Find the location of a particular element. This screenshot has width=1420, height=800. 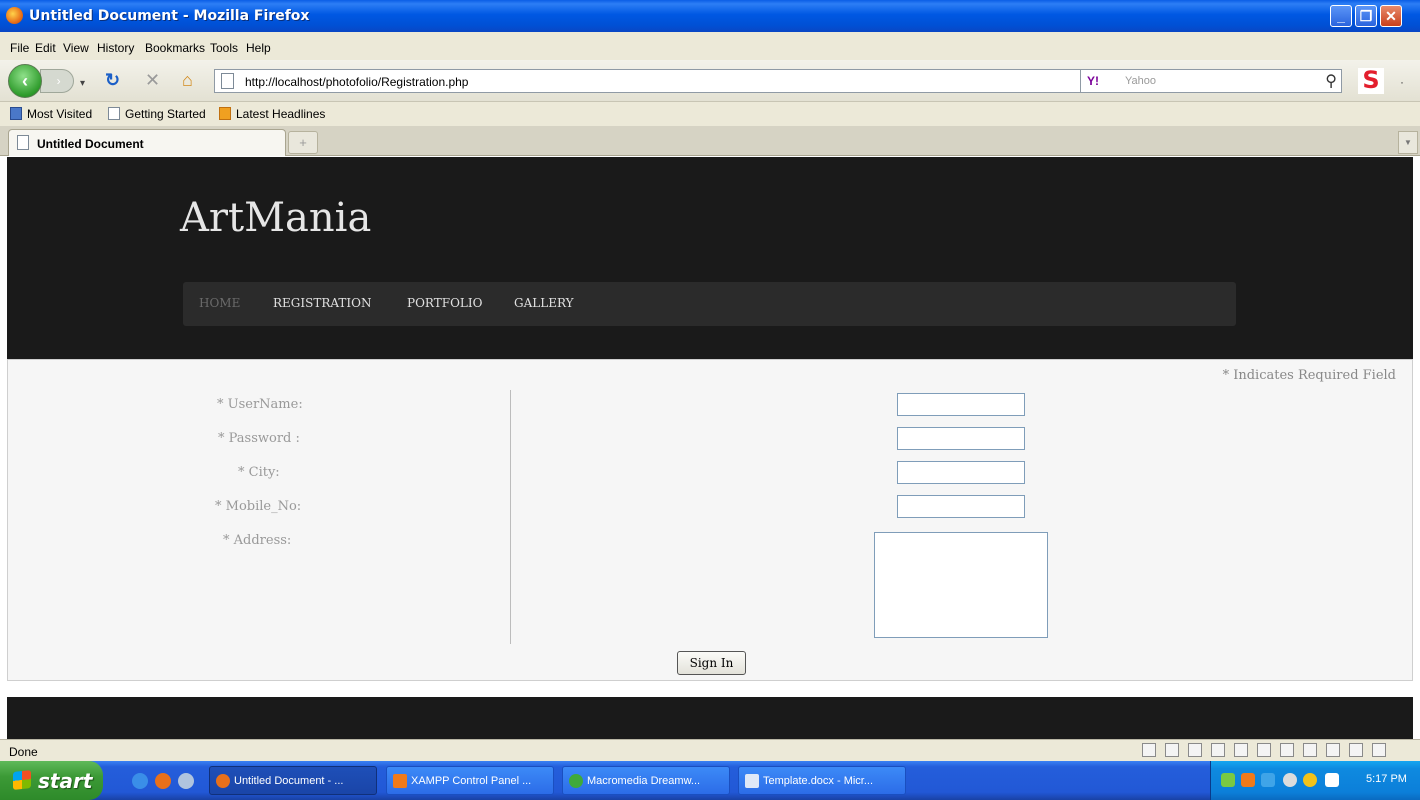

tray-app-icon is located at coordinates (1268, 780).